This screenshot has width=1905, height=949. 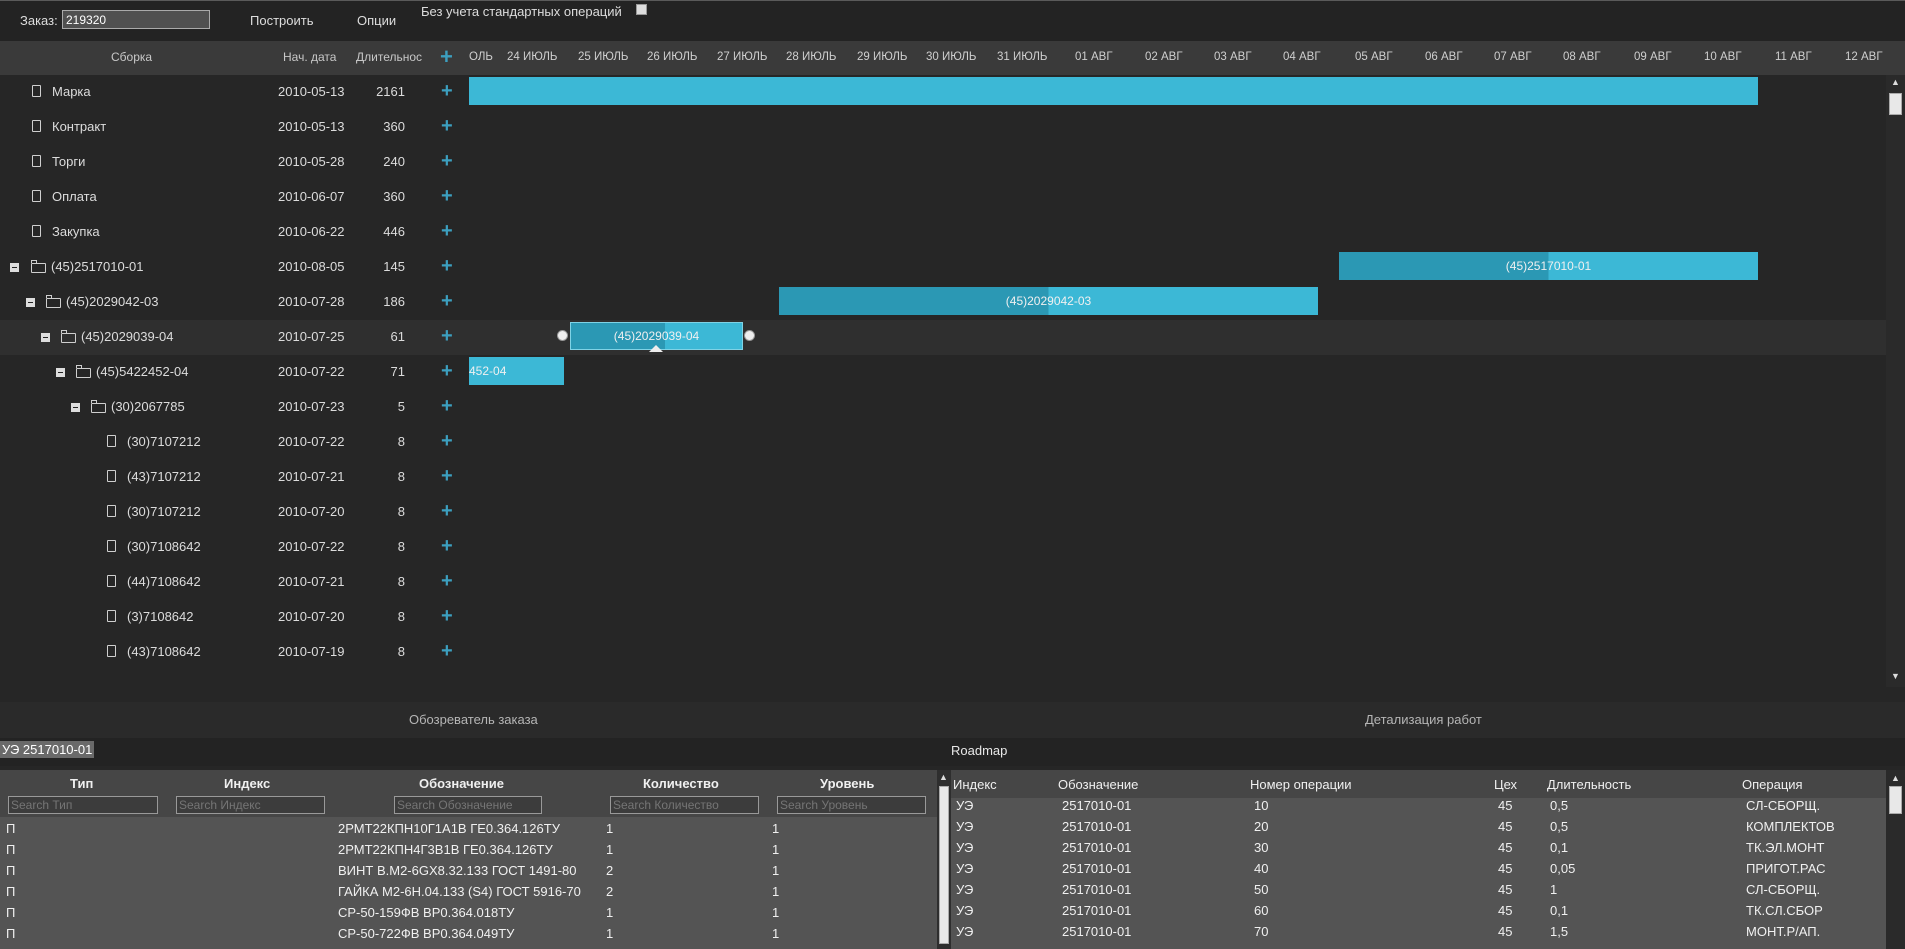 I want to click on row-op-number: 40, so click(x=1261, y=868).